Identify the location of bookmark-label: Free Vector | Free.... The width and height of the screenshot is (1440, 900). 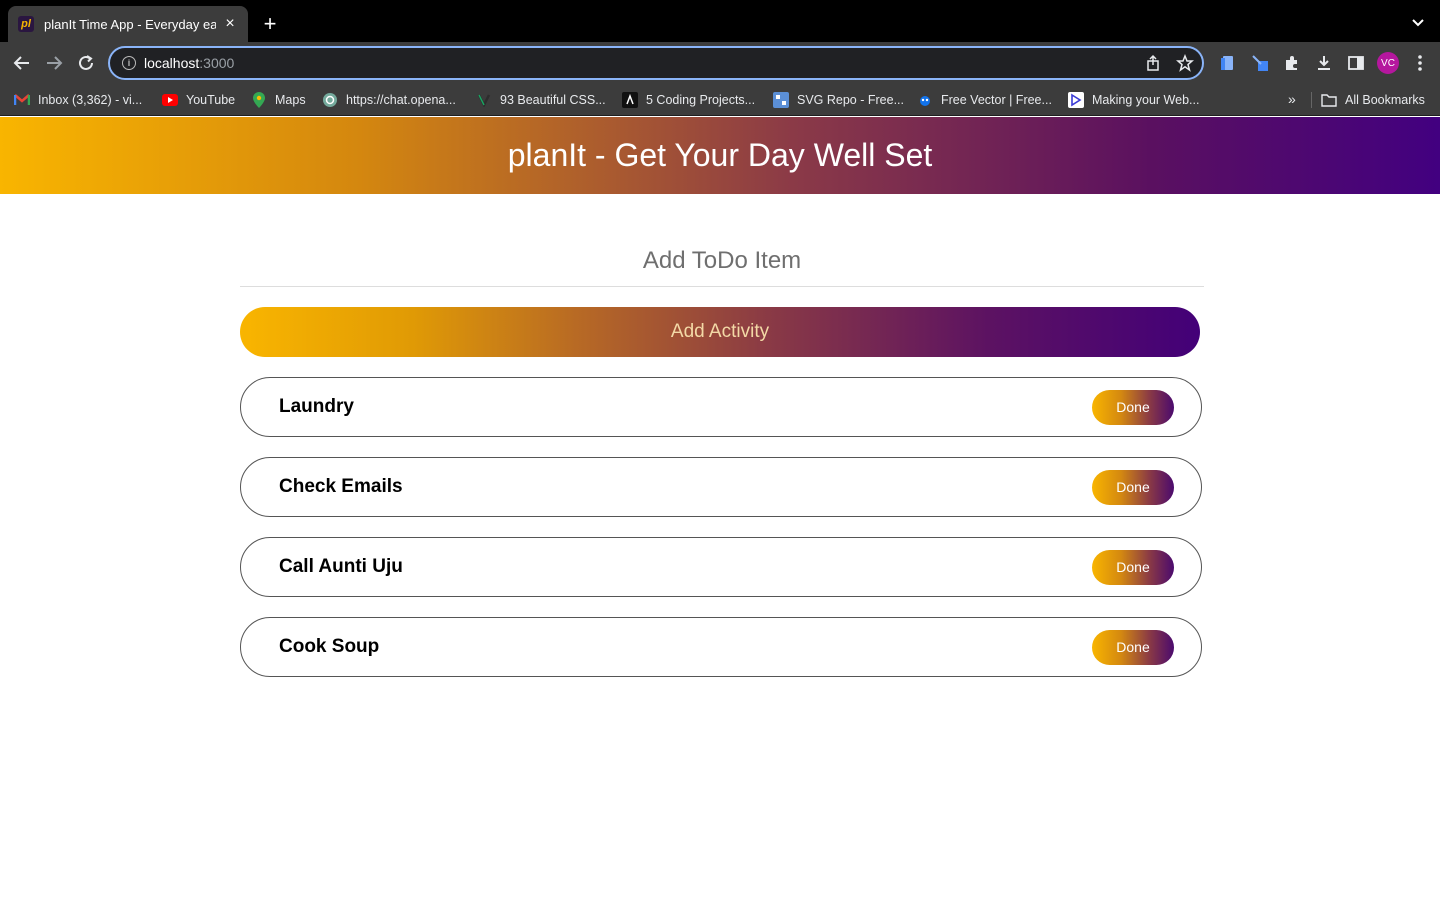
(996, 100).